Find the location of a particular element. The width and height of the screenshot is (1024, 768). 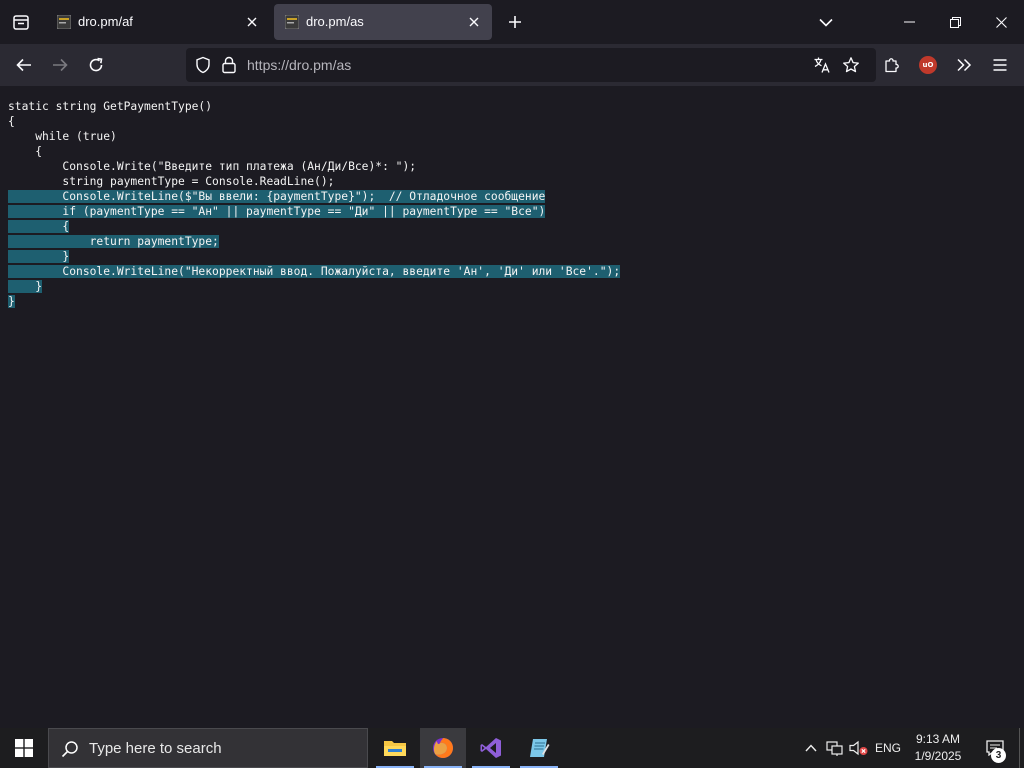

arrow-left-icon is located at coordinates (24, 65).